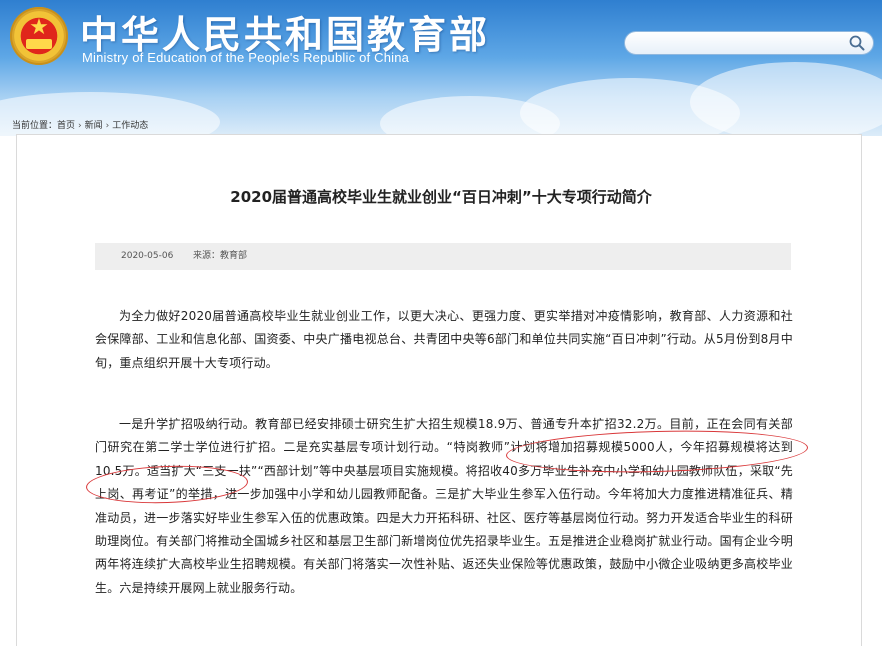 The width and height of the screenshot is (882, 646). What do you see at coordinates (739, 43) in the screenshot?
I see `search-input` at bounding box center [739, 43].